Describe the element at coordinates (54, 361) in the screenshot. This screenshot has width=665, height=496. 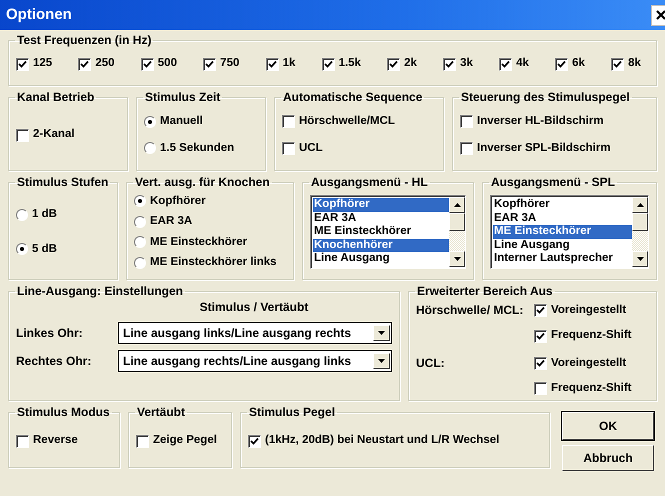
I see `field-label: Rechtes Ohr:` at that location.